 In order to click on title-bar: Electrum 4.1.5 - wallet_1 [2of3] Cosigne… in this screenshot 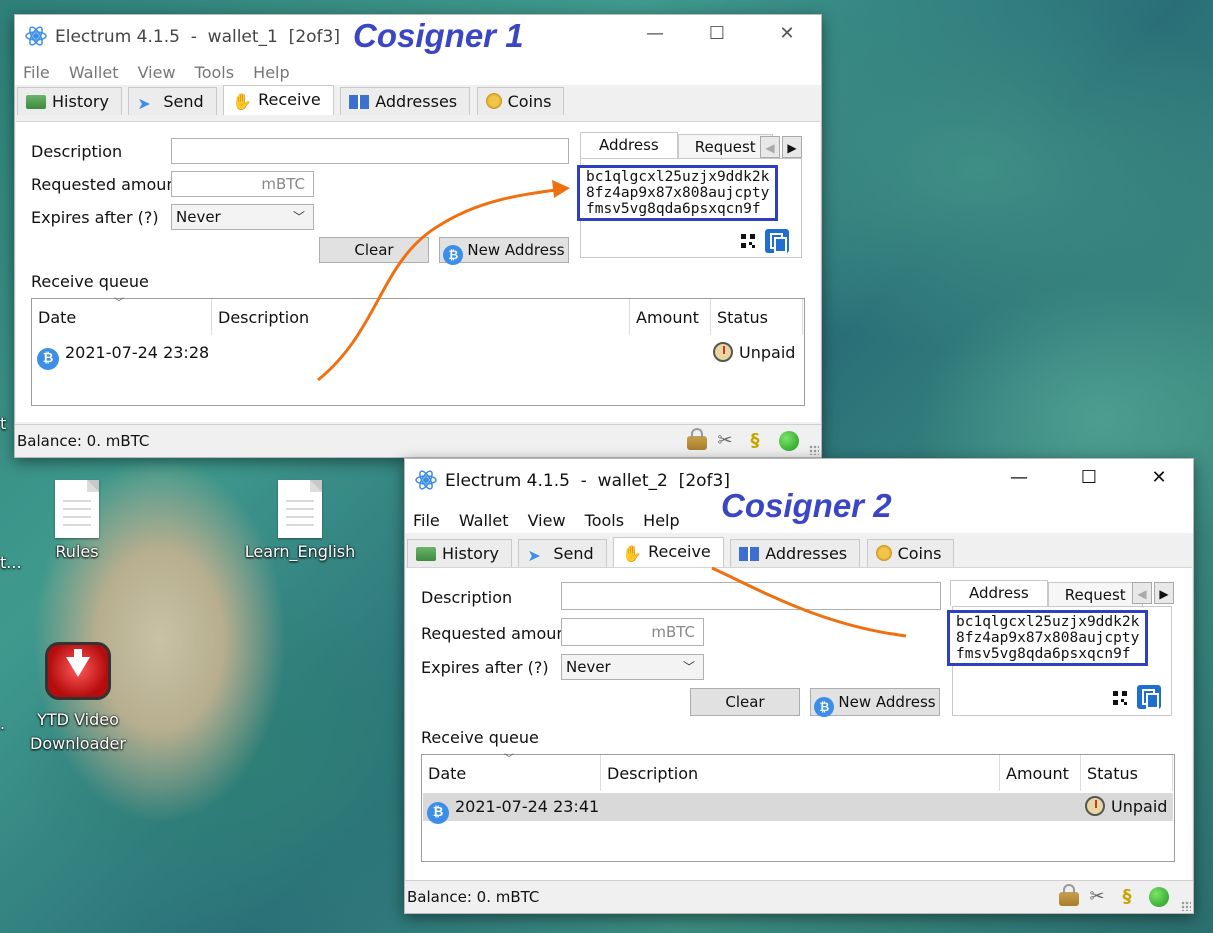, I will do `click(418, 37)`.